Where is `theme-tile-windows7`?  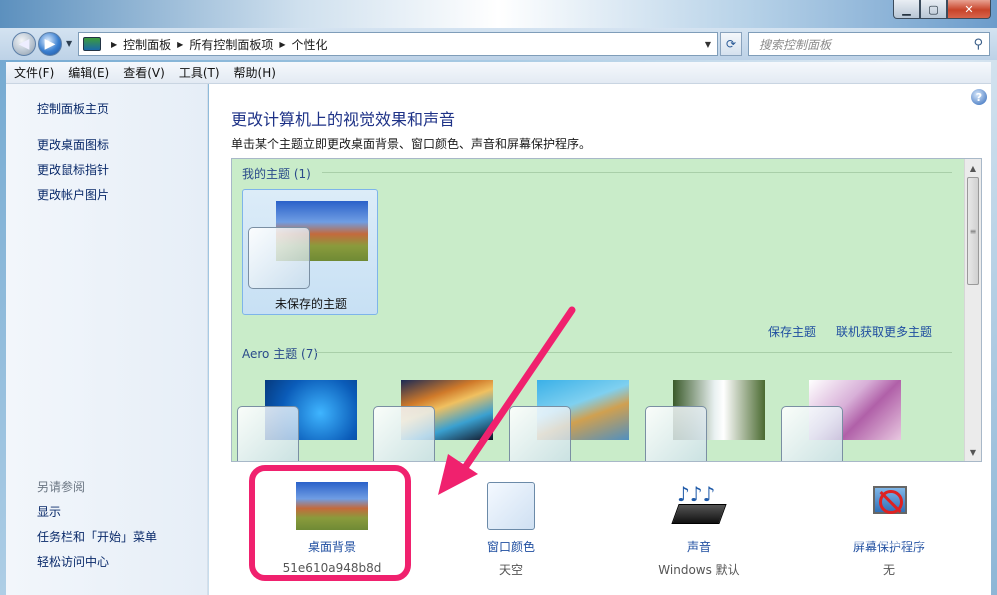
theme-tile-windows7 is located at coordinates (300, 415).